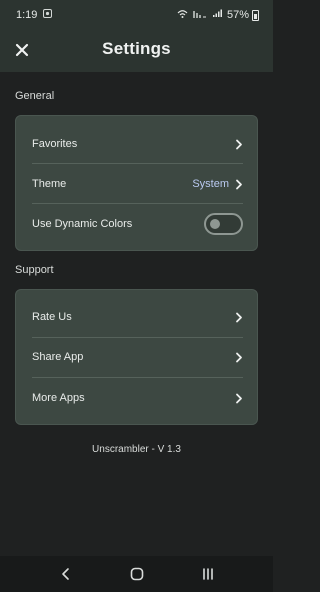  I want to click on theme-row: Theme System, so click(137, 184).